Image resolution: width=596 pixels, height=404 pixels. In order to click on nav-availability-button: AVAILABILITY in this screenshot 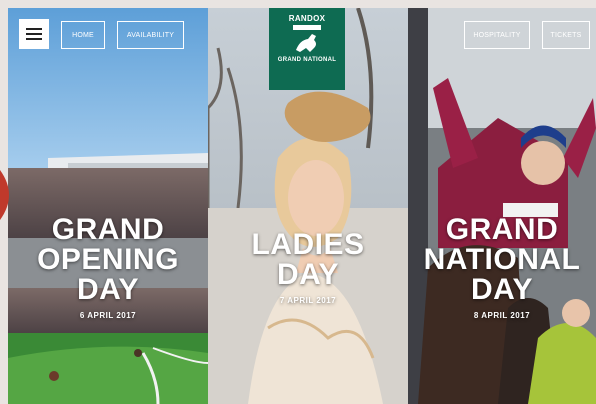, I will do `click(150, 35)`.